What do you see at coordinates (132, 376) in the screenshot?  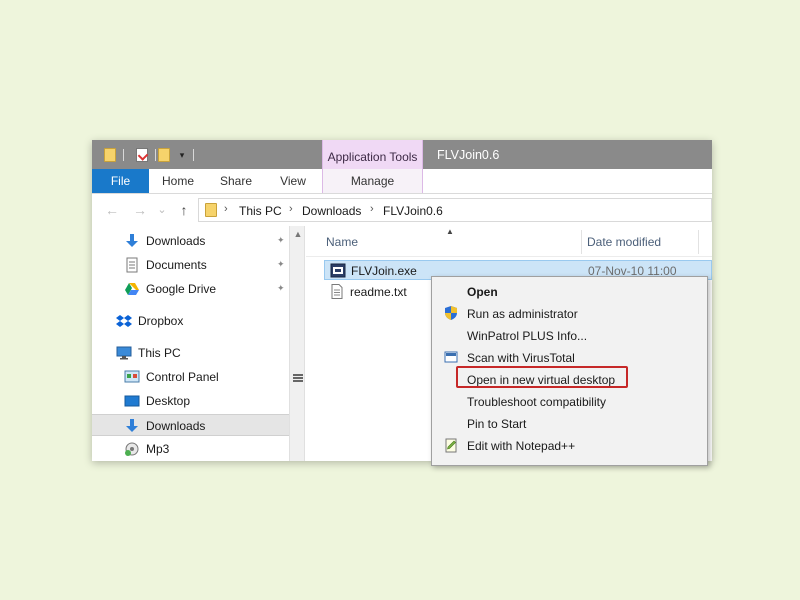 I see `control-panel-icon` at bounding box center [132, 376].